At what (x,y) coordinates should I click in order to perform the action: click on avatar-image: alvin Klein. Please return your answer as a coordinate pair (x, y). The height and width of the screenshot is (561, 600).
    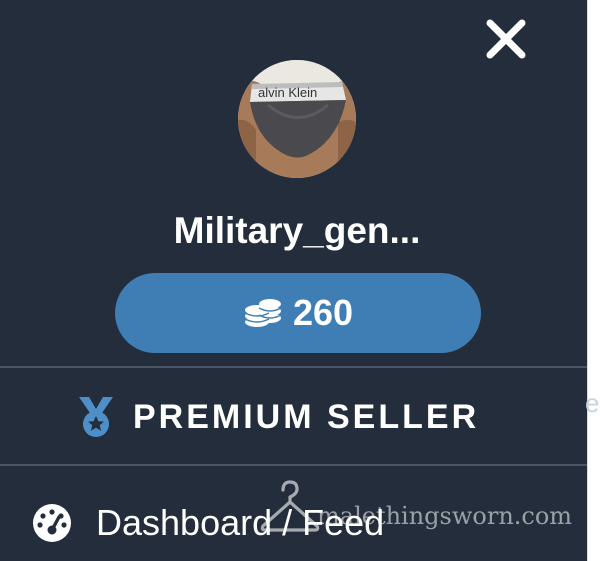
    Looking at the image, I should click on (297, 119).